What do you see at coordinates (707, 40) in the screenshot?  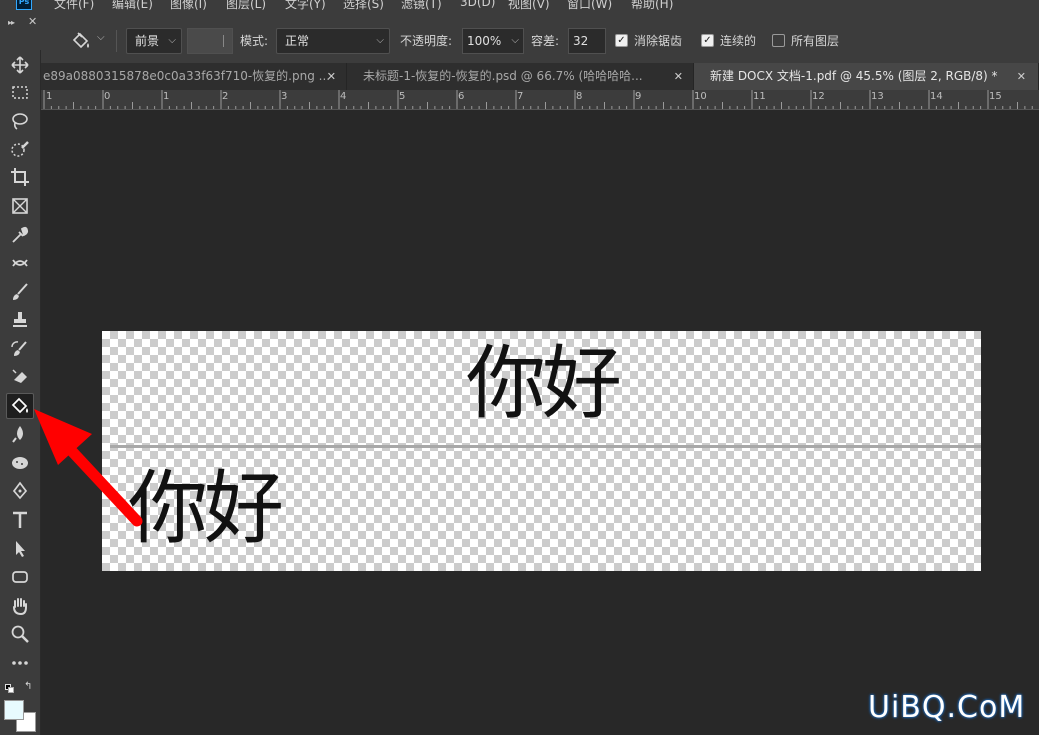 I see `contiguous-checkbox: ✓` at bounding box center [707, 40].